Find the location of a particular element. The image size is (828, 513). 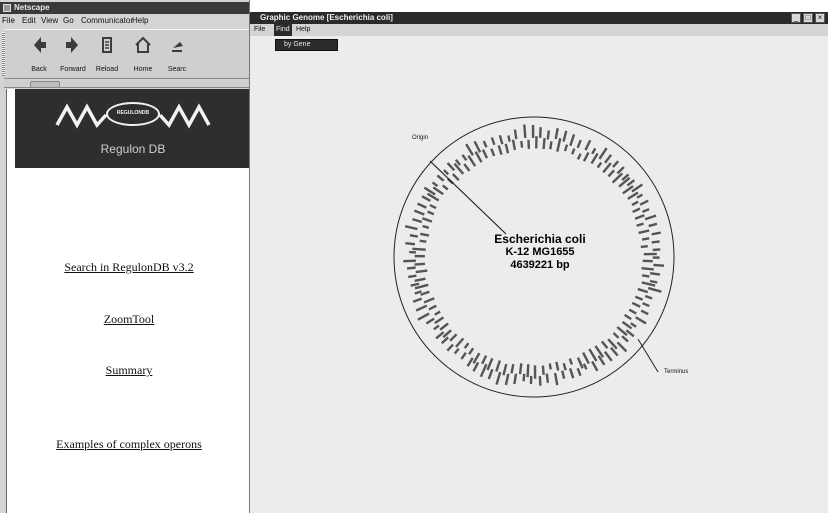

bookmark-tab-icon is located at coordinates (45, 84).